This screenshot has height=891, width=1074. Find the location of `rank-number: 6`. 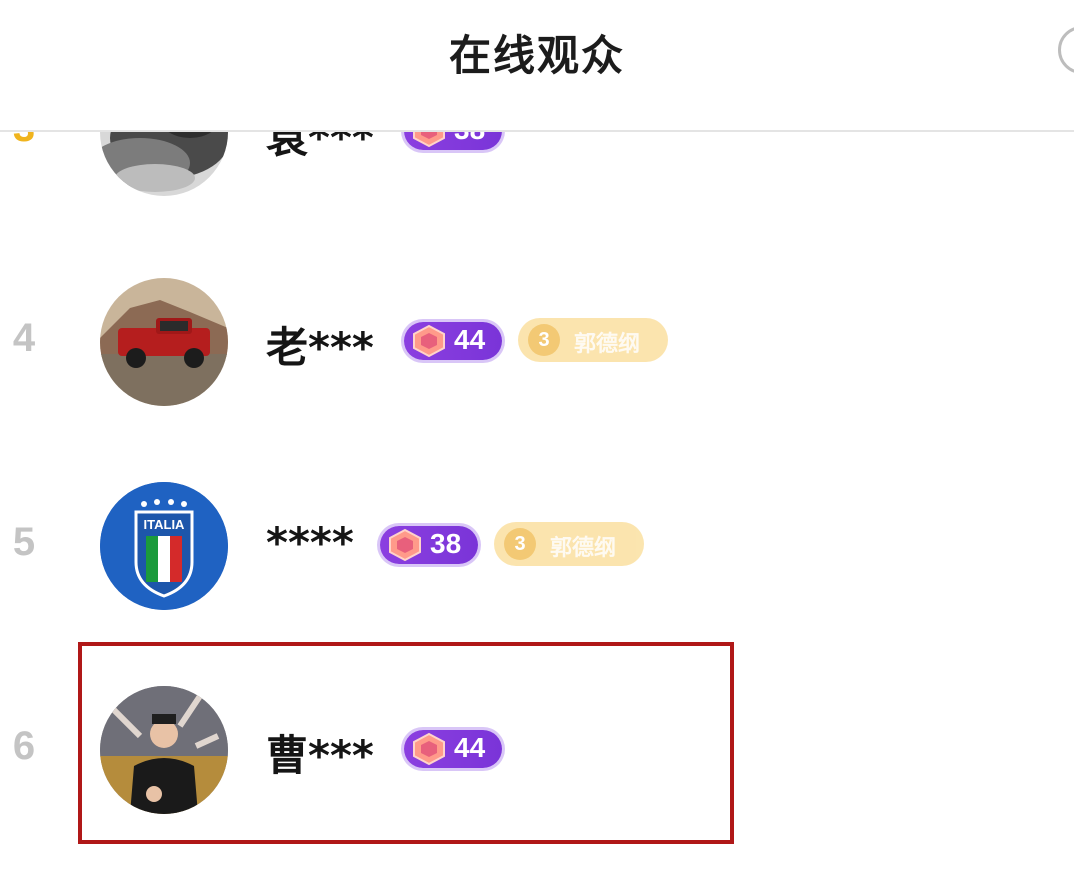

rank-number: 6 is located at coordinates (24, 746).